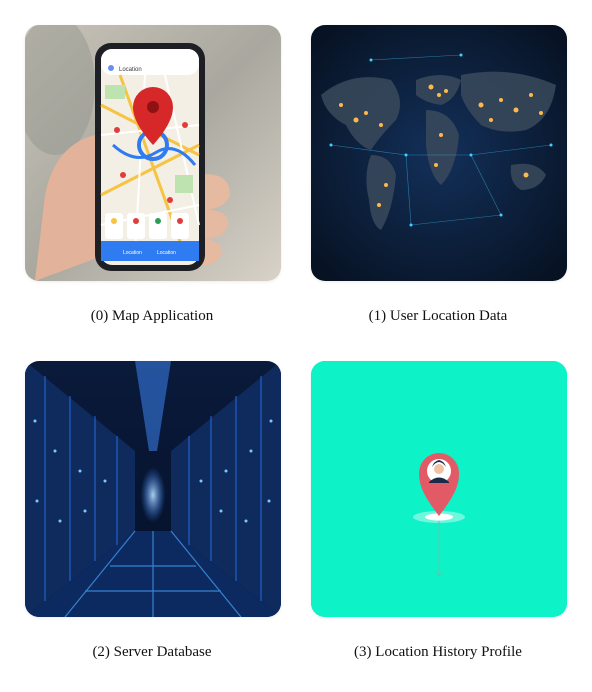  I want to click on caption-server-database: (2) Server Database, so click(152, 652).